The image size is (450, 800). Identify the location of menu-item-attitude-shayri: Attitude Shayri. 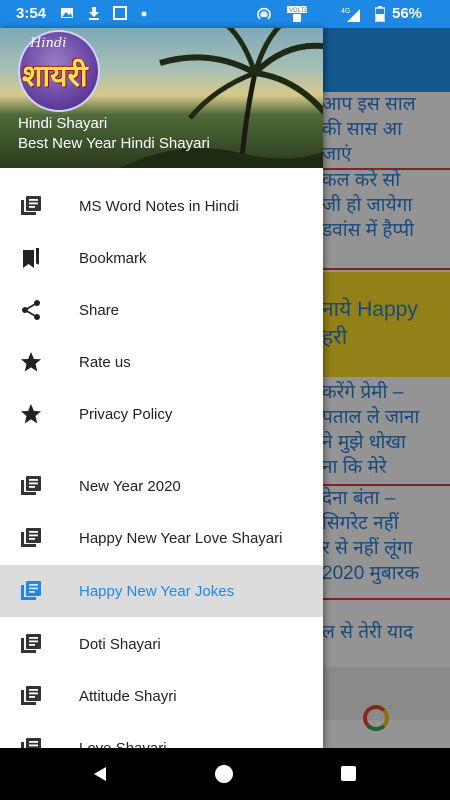
(161, 696).